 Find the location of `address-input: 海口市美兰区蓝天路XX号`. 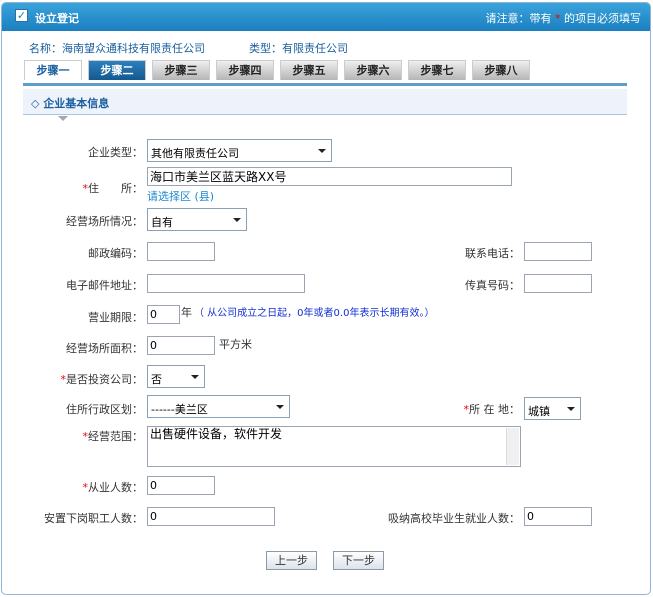

address-input: 海口市美兰区蓝天路XX号 is located at coordinates (329, 176).